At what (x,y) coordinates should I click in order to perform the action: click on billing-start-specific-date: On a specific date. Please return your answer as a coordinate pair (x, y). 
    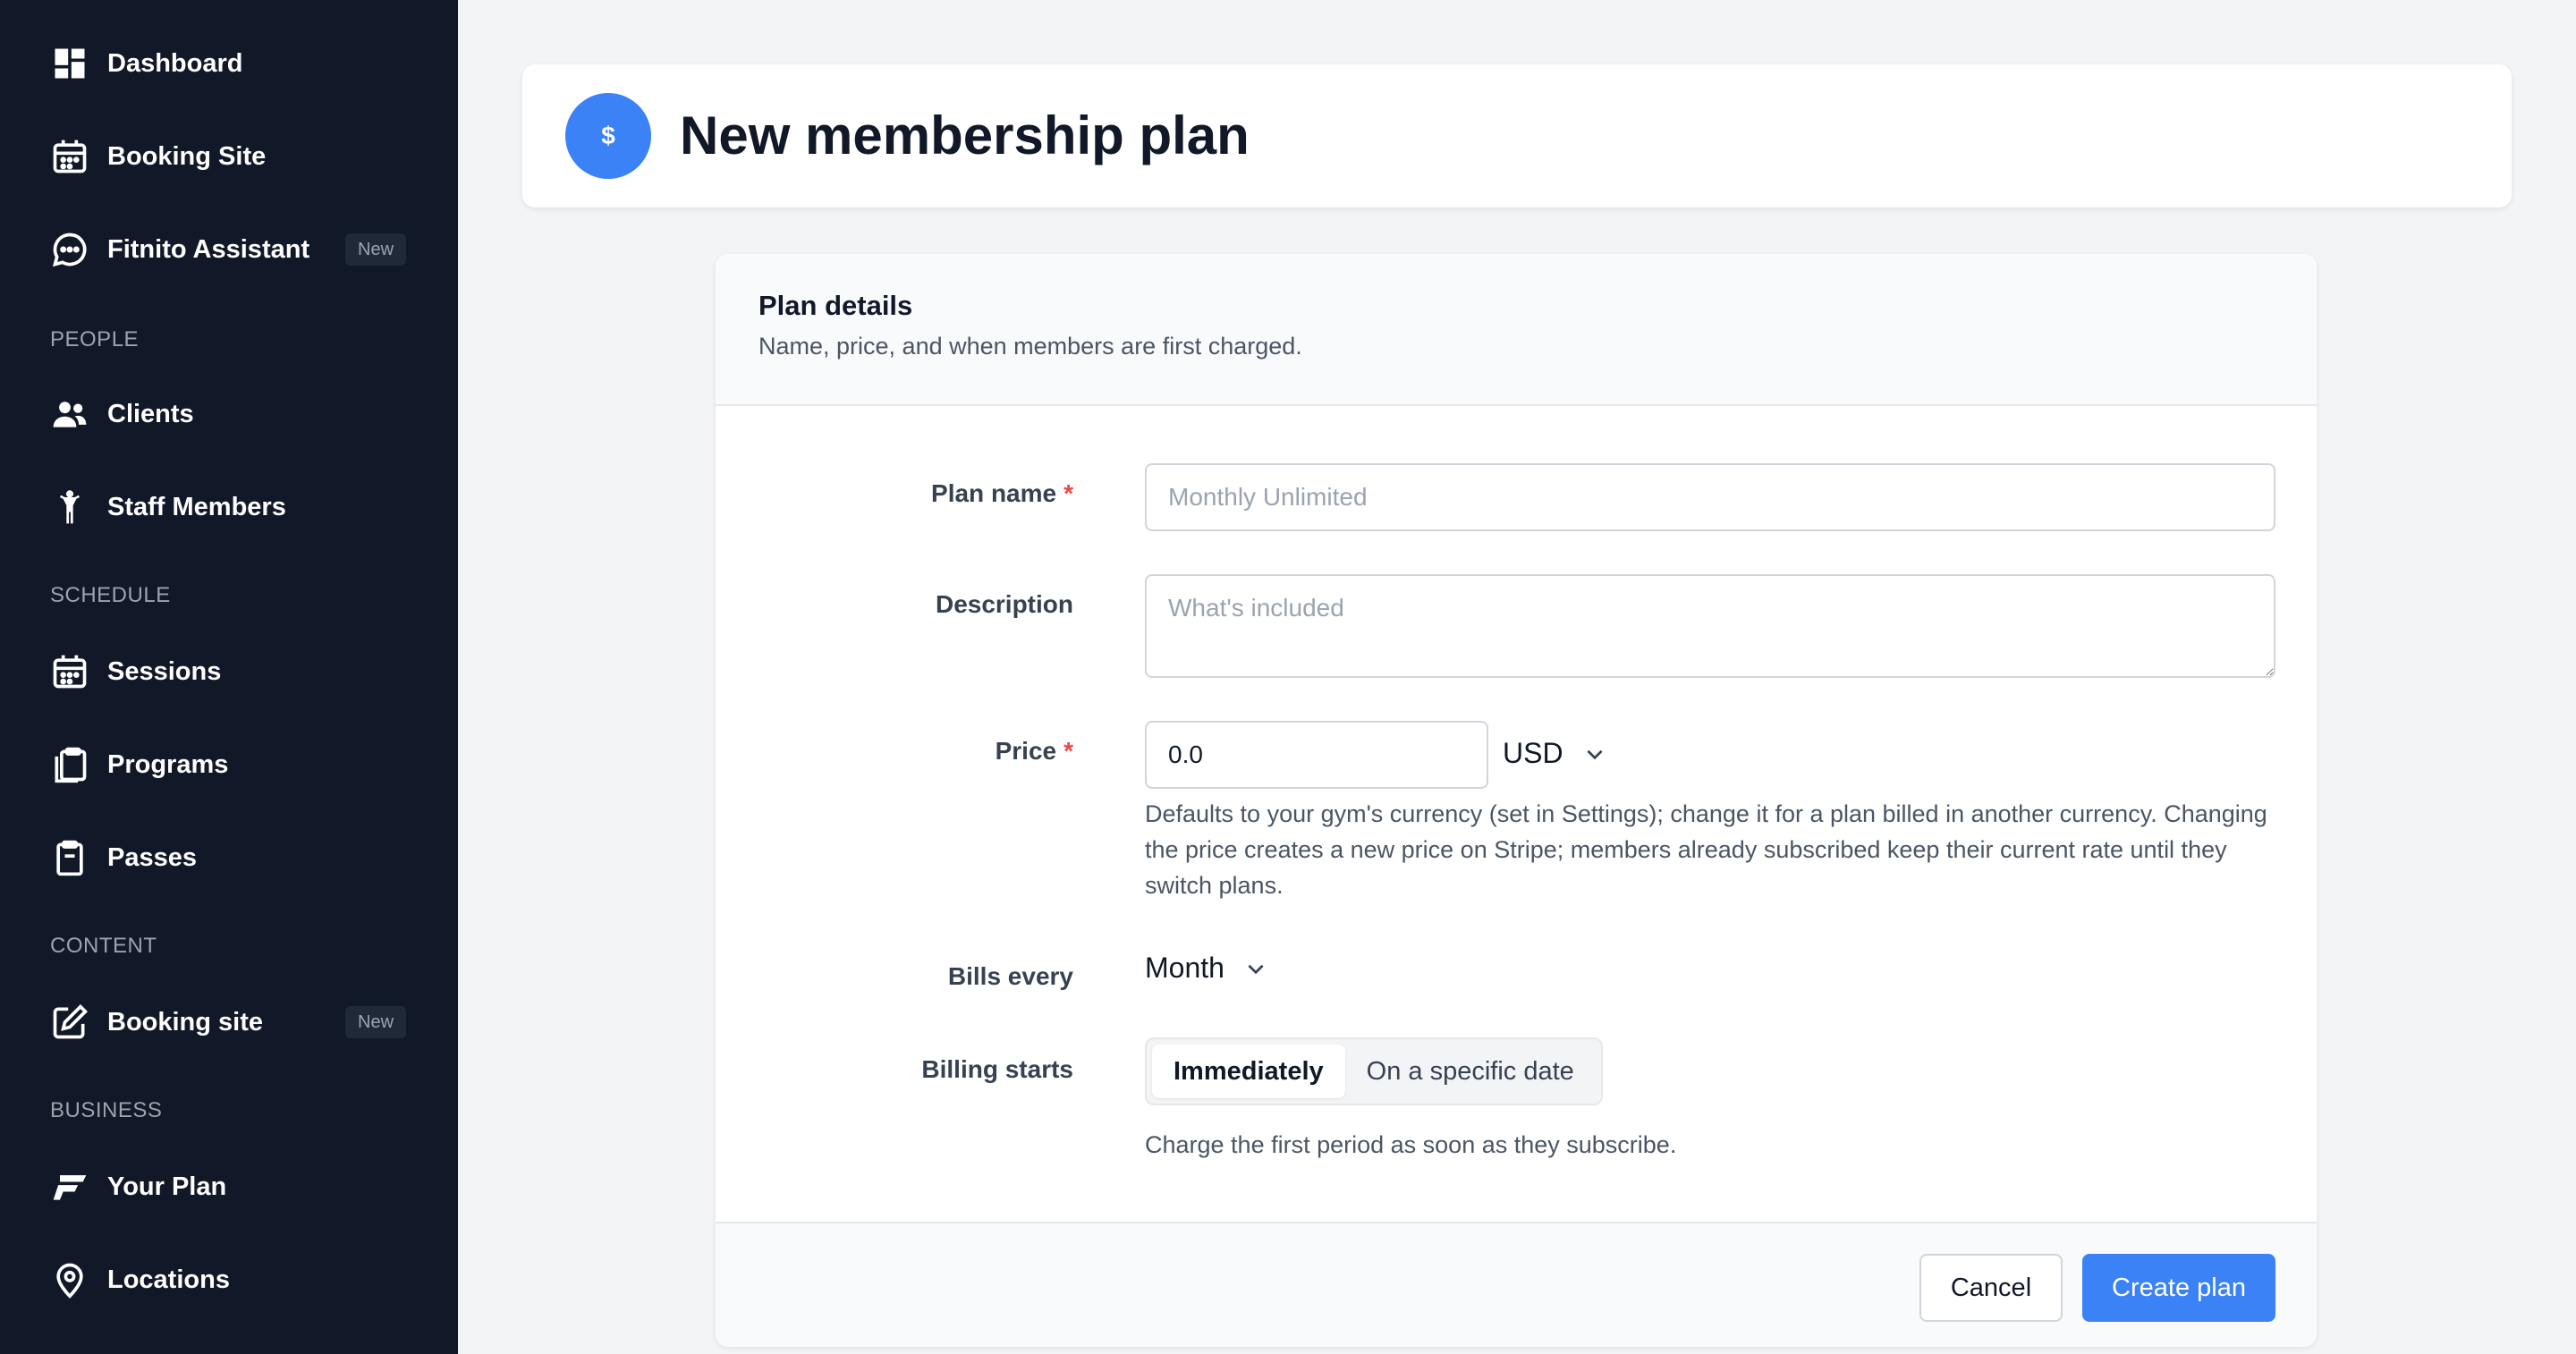
    Looking at the image, I should click on (1470, 1071).